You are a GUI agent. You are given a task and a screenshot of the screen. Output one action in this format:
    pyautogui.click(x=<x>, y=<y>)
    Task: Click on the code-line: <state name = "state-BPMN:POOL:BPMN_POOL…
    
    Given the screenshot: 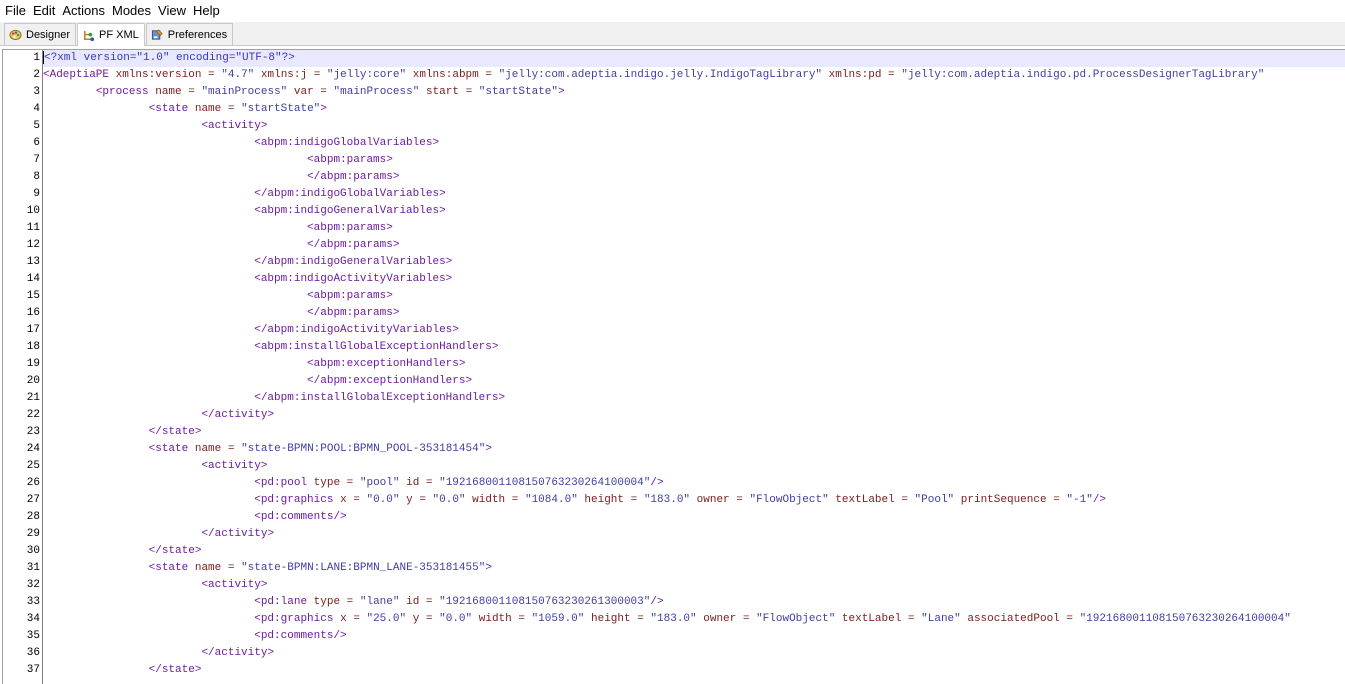 What is the action you would take?
    pyautogui.click(x=694, y=449)
    